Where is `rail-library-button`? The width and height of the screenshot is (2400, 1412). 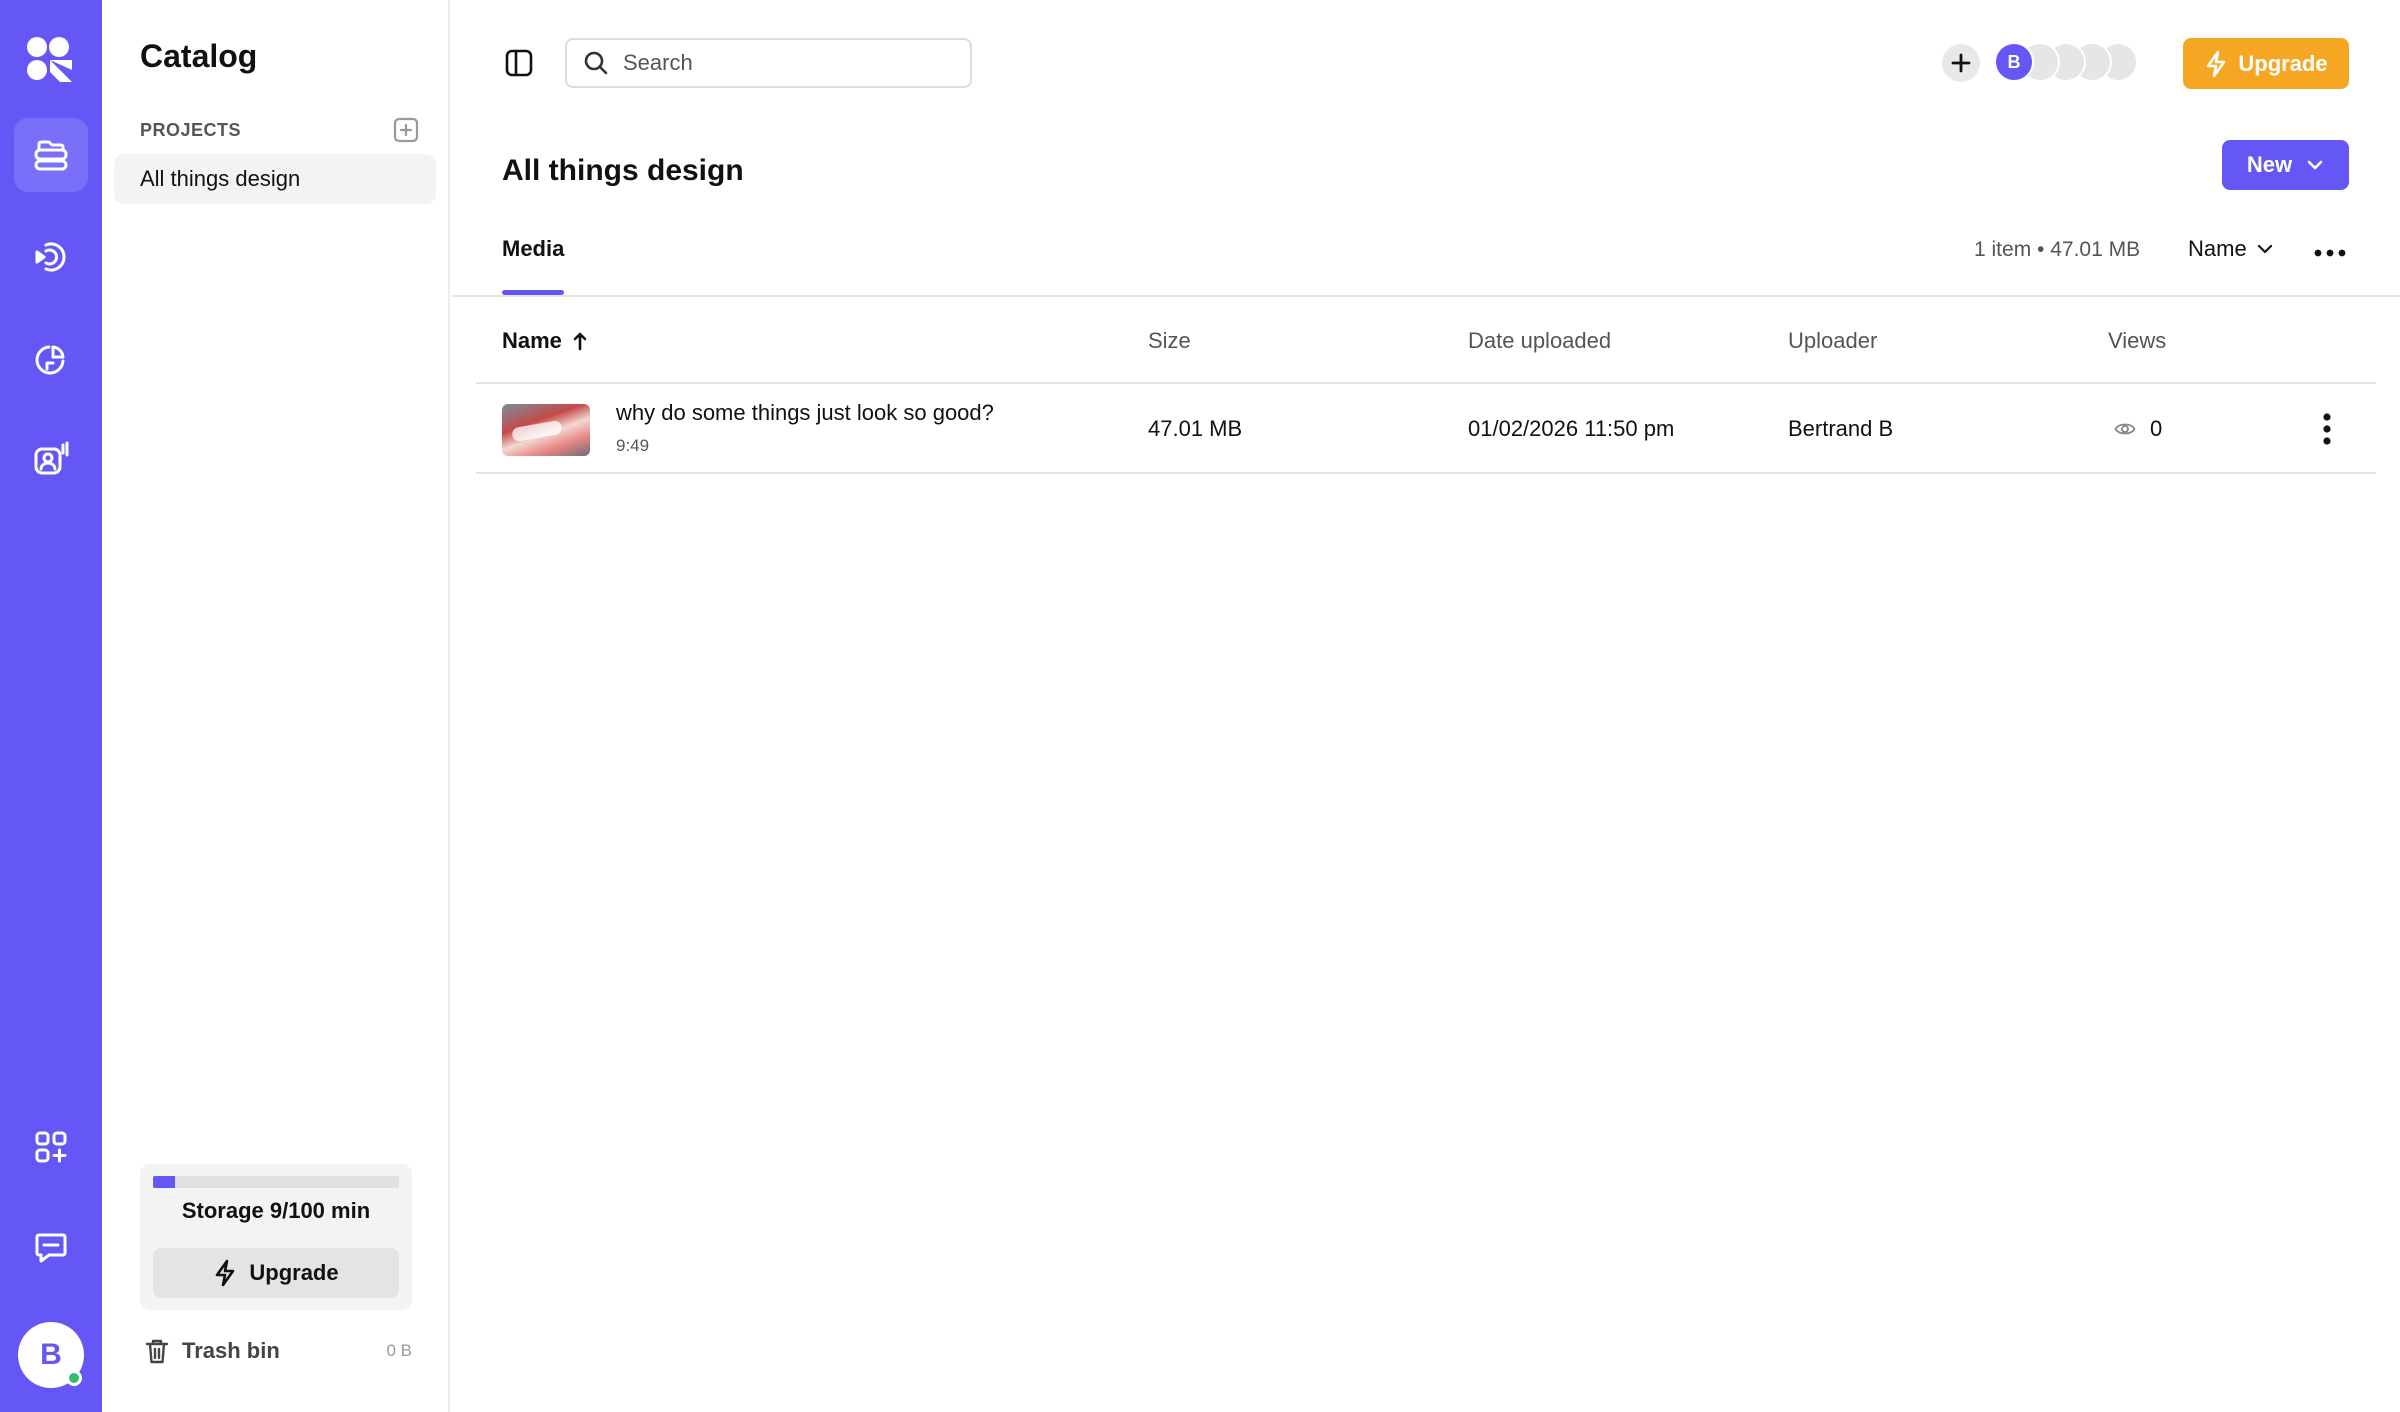
rail-library-button is located at coordinates (51, 155).